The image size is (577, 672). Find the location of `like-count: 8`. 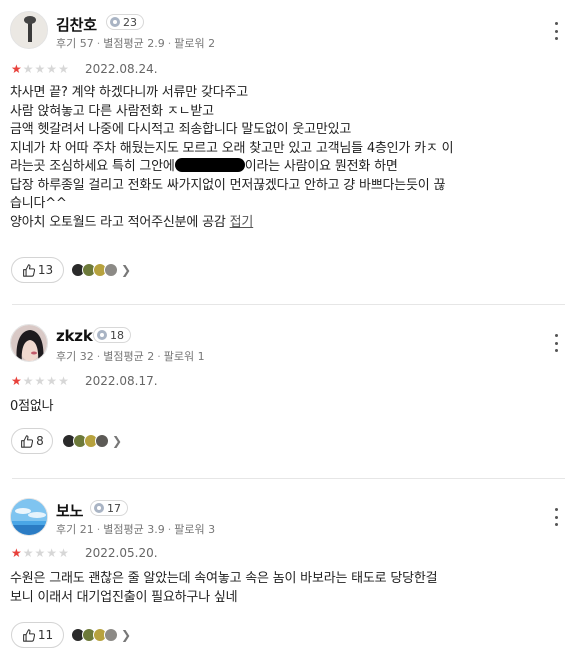

like-count: 8 is located at coordinates (40, 441).